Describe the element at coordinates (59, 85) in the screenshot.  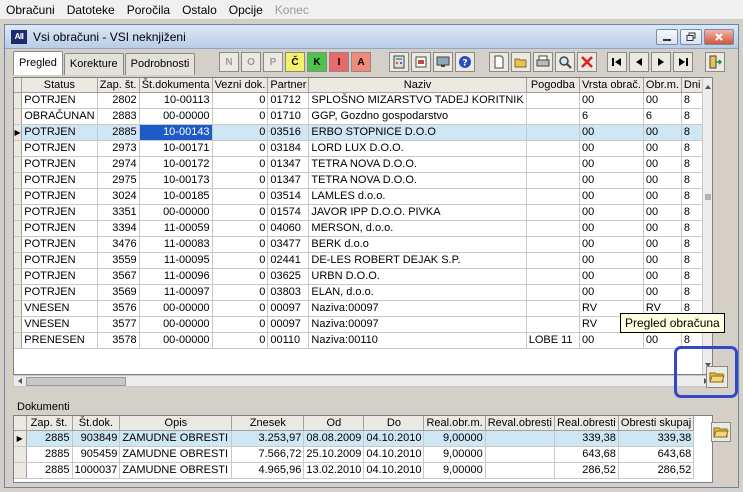
I see `col-header-status: Status` at that location.